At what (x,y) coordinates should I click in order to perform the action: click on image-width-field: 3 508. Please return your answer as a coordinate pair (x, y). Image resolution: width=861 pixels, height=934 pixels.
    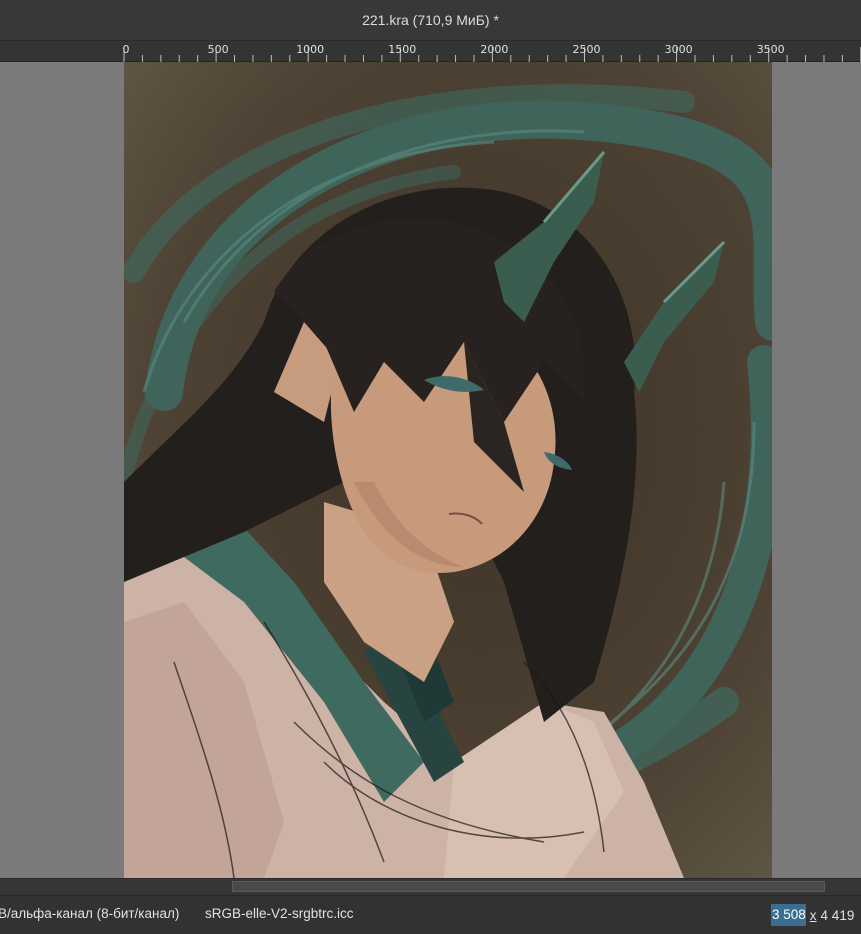
    Looking at the image, I should click on (788, 915).